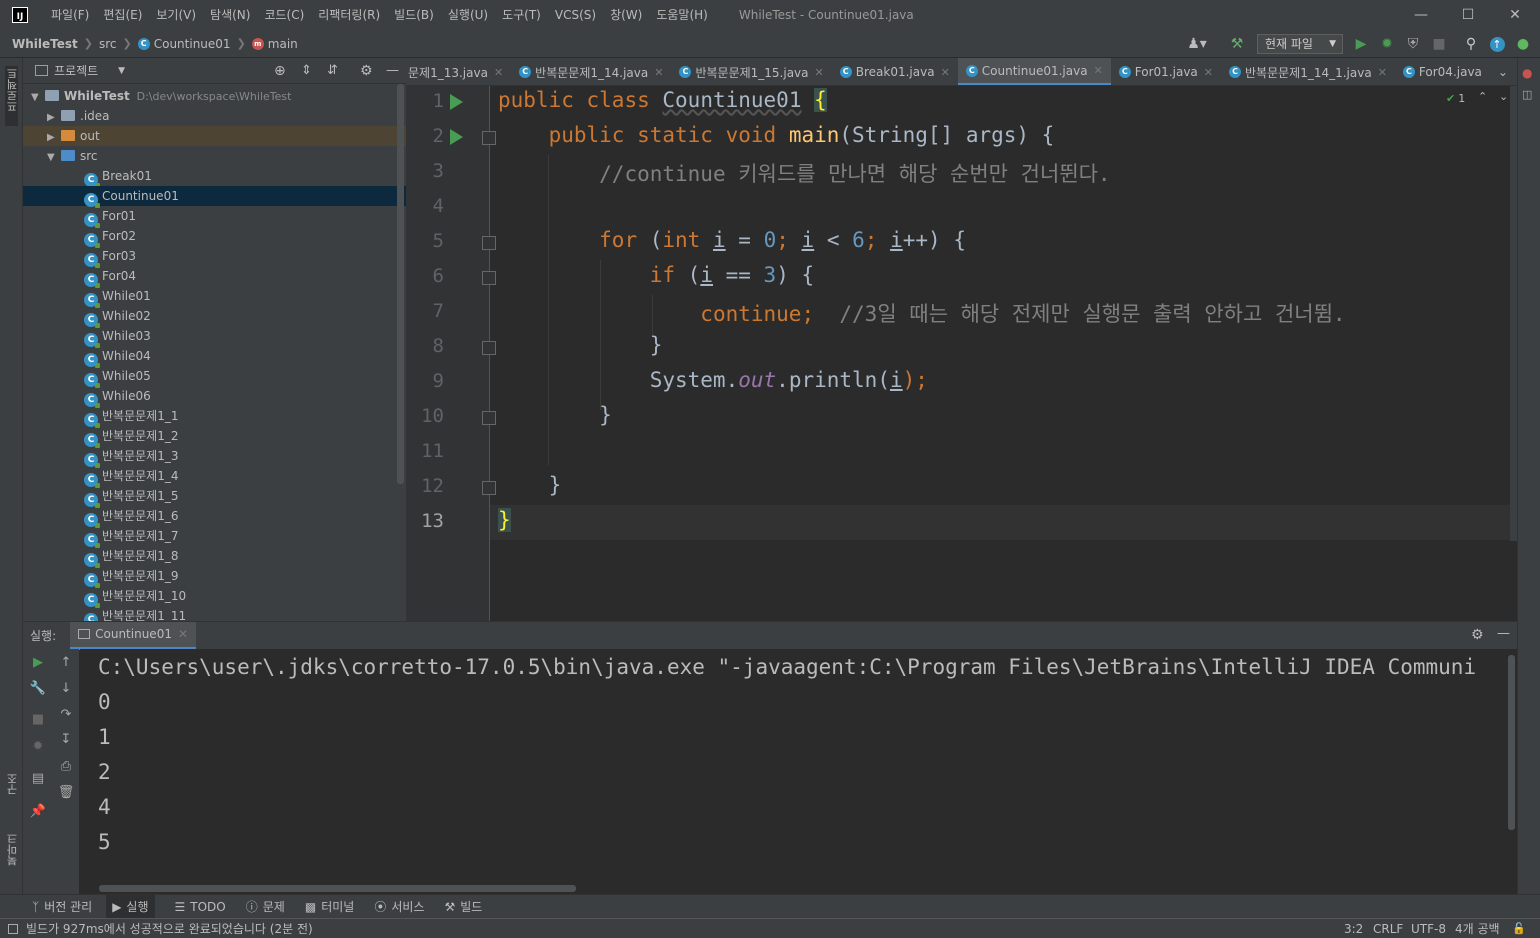  What do you see at coordinates (13, 90) in the screenshot?
I see `project-tool-label: 프로젝트` at bounding box center [13, 90].